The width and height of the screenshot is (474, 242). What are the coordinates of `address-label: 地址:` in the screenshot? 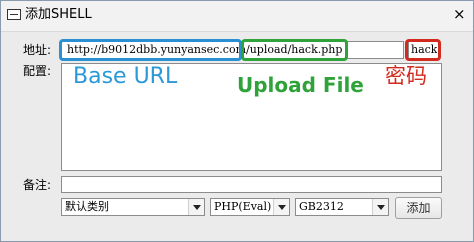 It's located at (37, 50).